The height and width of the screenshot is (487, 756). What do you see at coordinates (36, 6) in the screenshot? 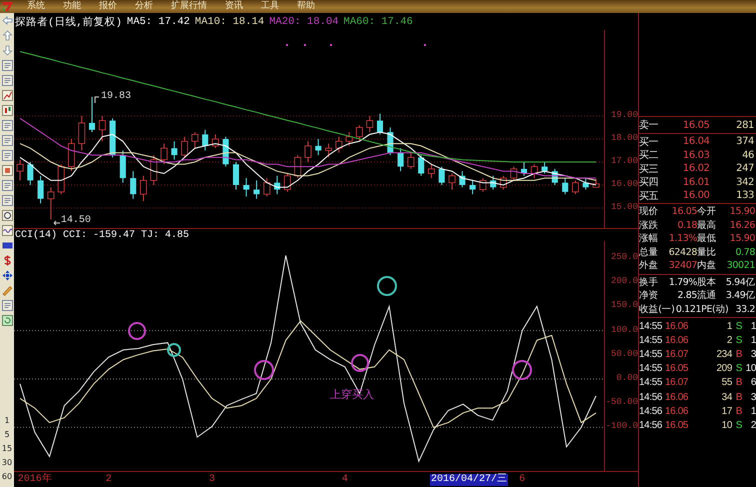
I see `menu-item: 系统` at bounding box center [36, 6].